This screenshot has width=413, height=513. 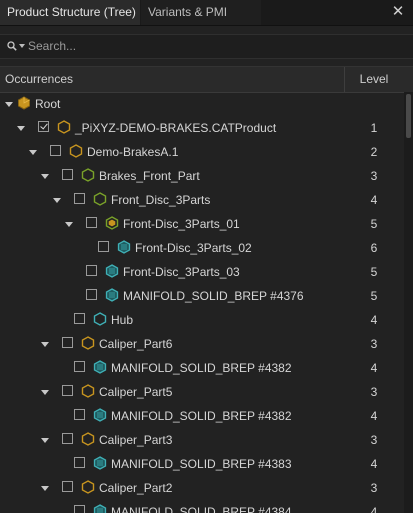 I want to click on tree-item-label: Caliper_Part3, so click(x=135, y=440).